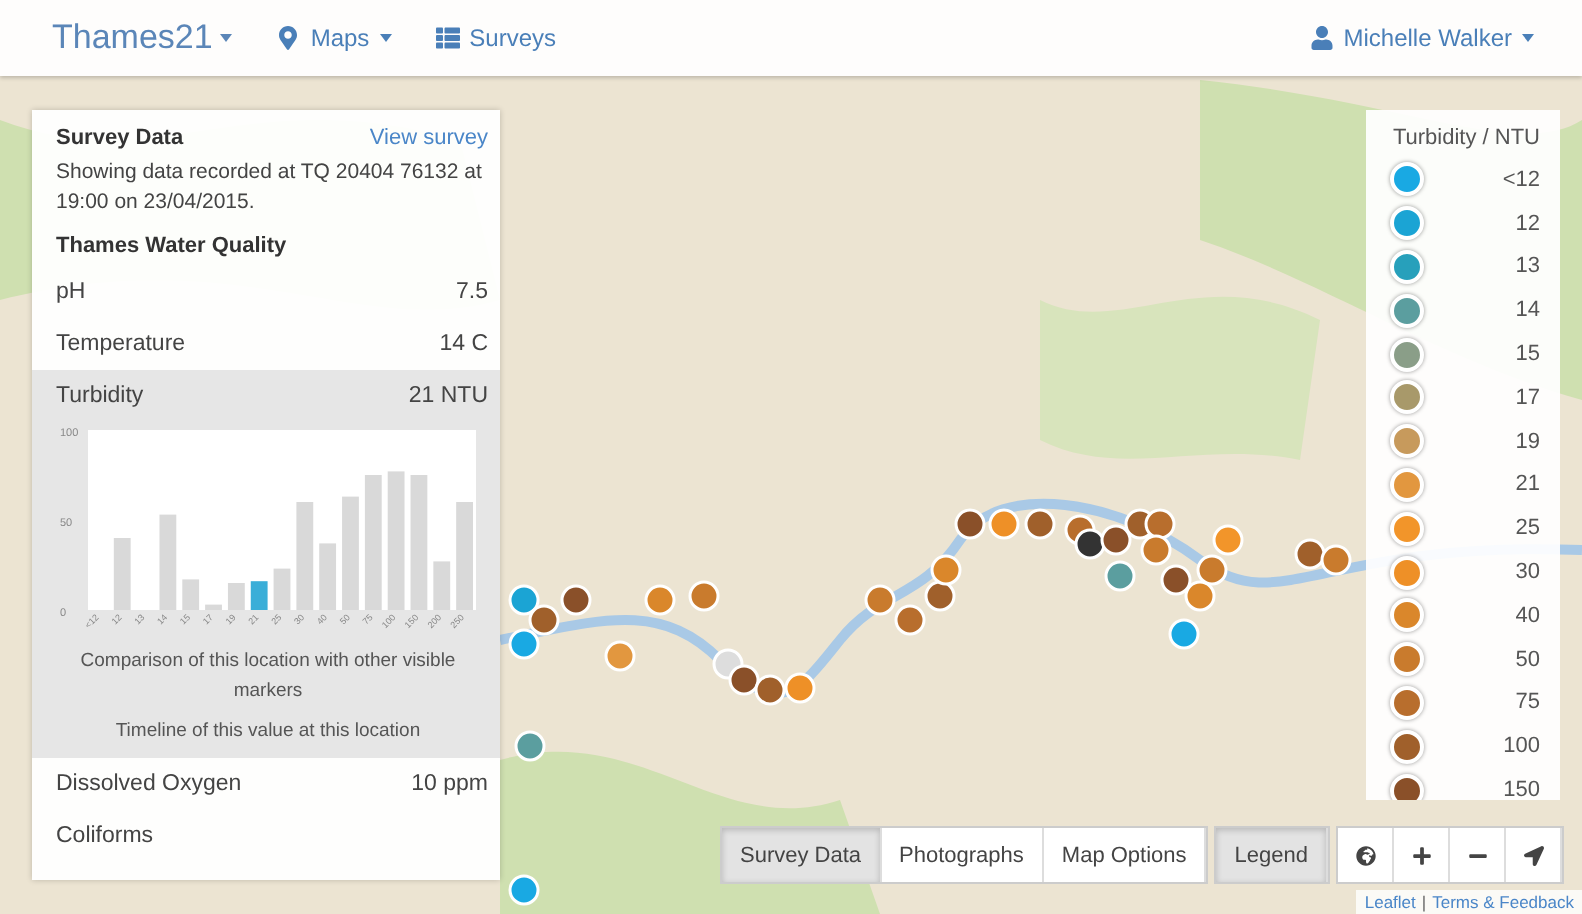 This screenshot has width=1582, height=914. Describe the element at coordinates (71, 292) in the screenshot. I see `row-label: pH` at that location.